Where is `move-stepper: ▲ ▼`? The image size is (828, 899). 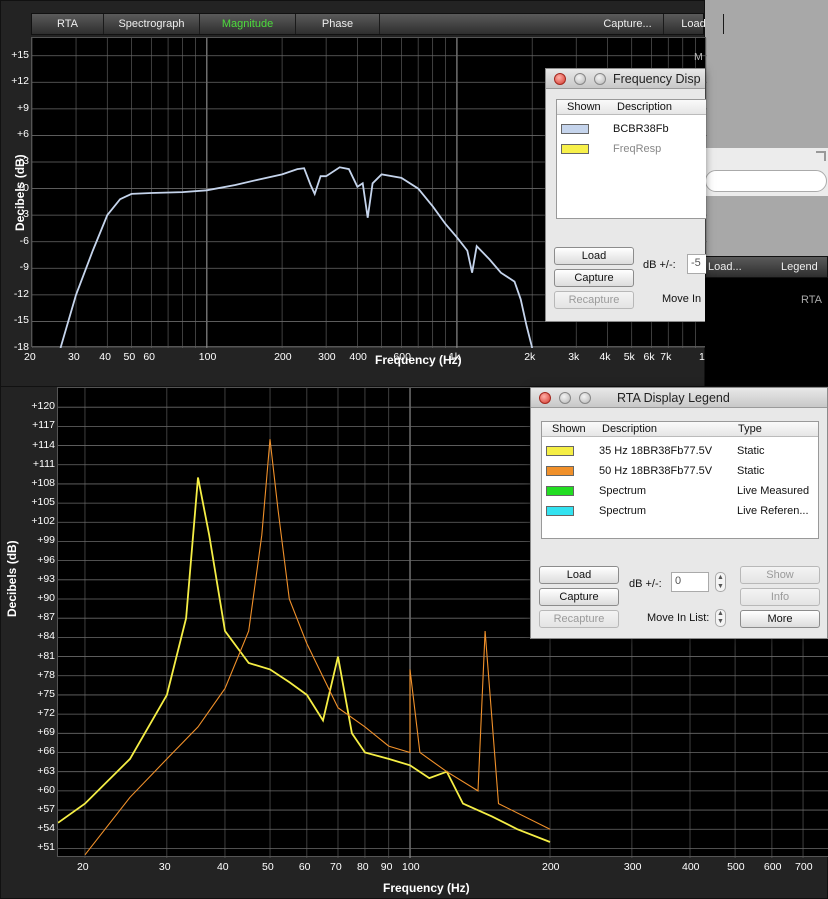
move-stepper: ▲ ▼ is located at coordinates (720, 618).